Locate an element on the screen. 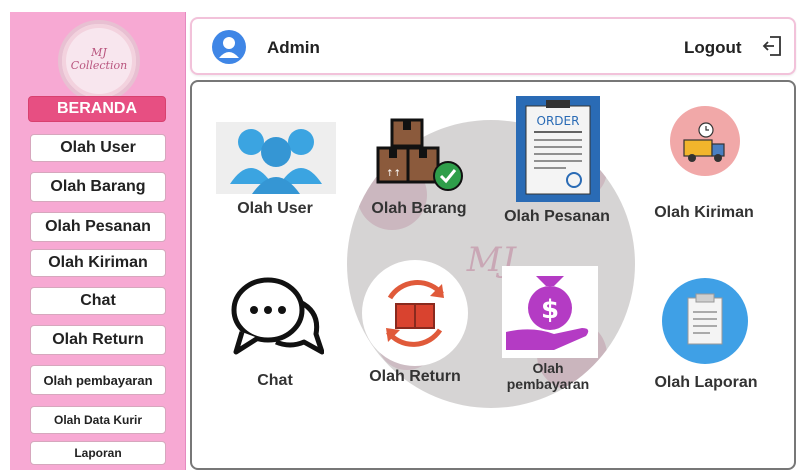 The image size is (797, 471). sidebar-item-olah-pesanan: Olah Pesanan is located at coordinates (98, 227).